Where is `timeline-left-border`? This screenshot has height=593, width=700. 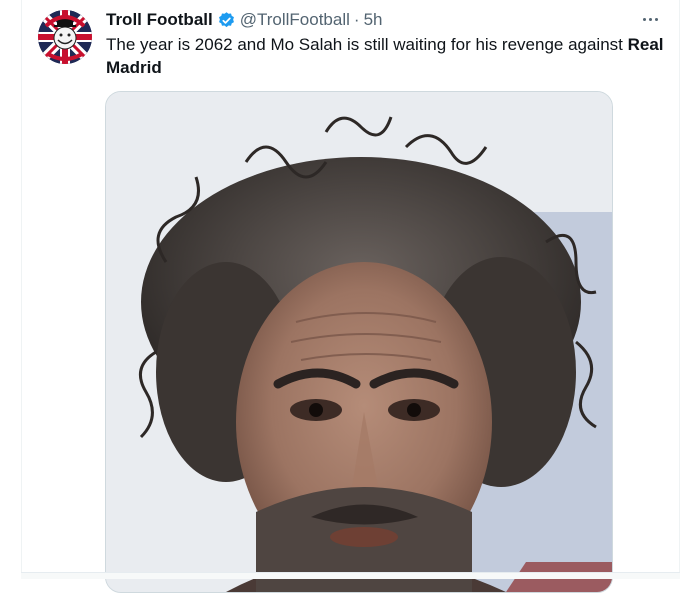
timeline-left-border is located at coordinates (11, 289).